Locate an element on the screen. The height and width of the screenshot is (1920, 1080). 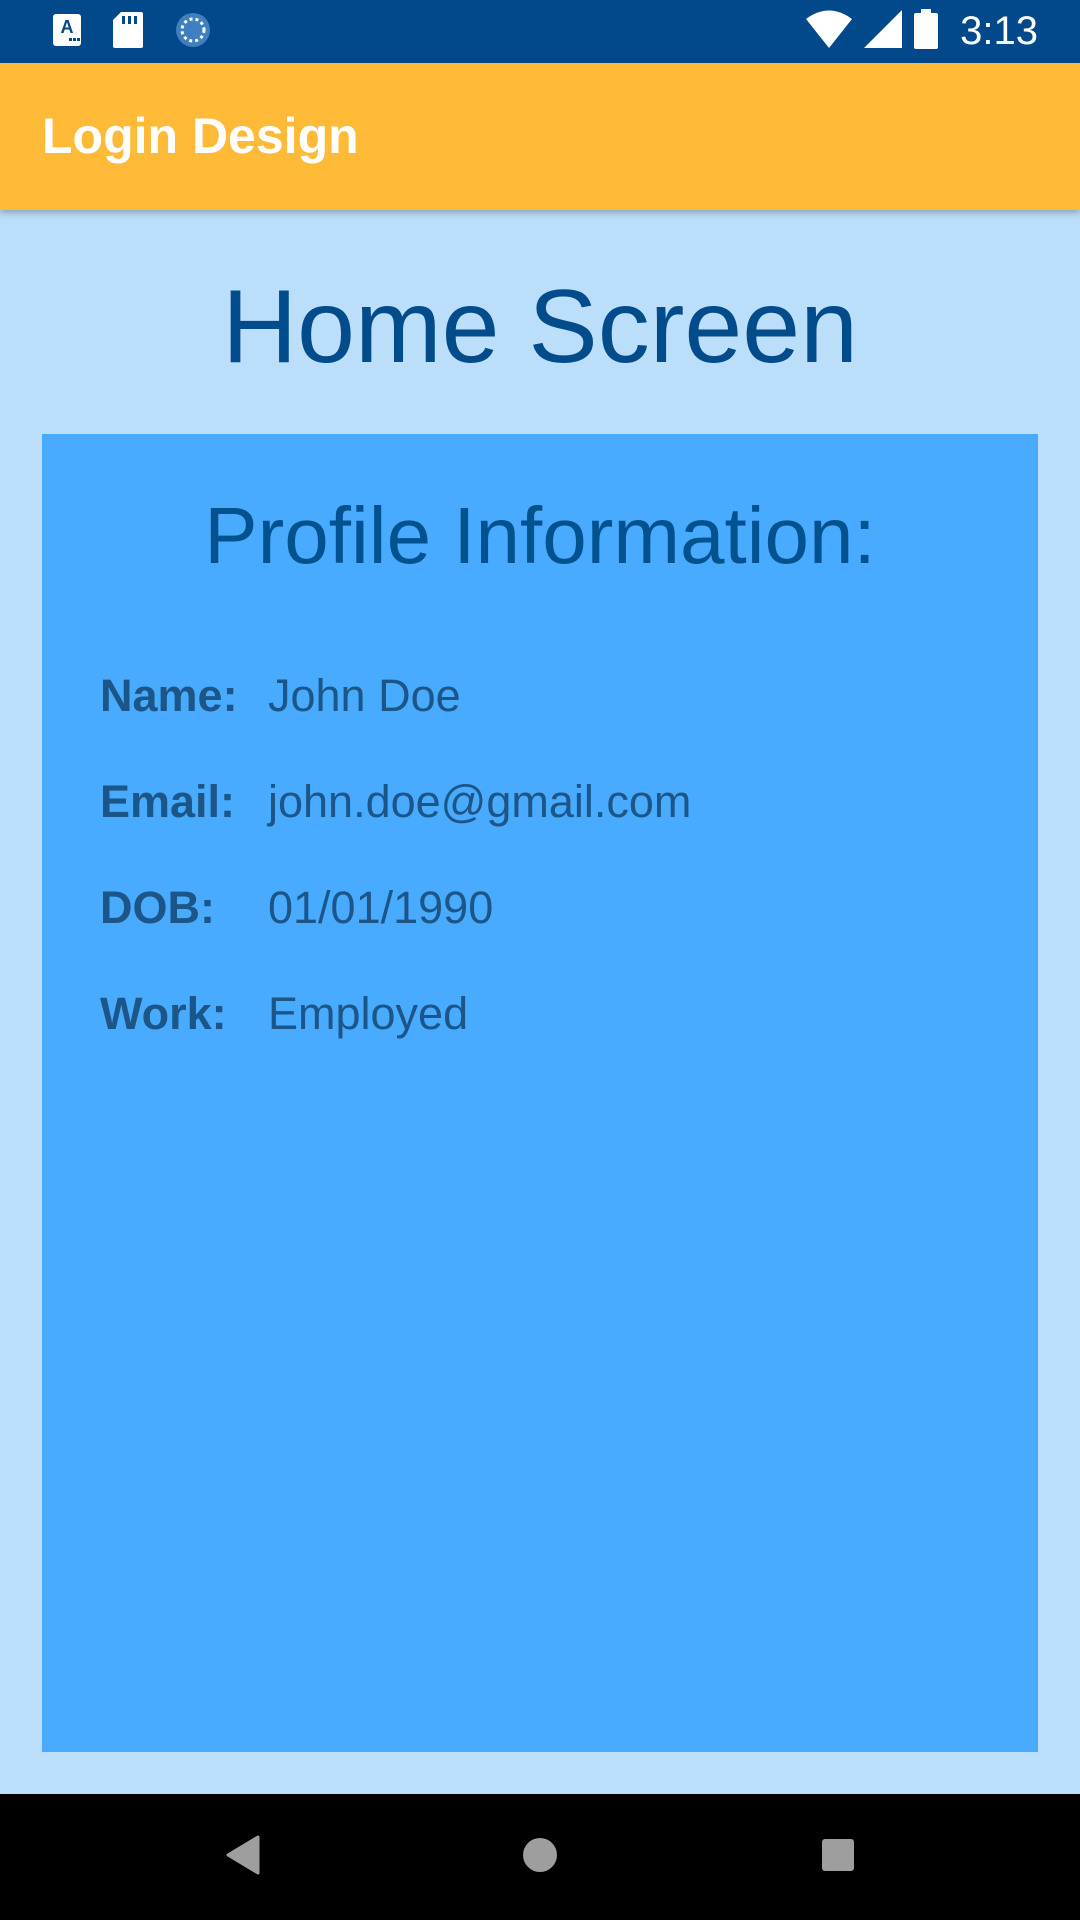
dob-label: DOB: is located at coordinates (157, 907).